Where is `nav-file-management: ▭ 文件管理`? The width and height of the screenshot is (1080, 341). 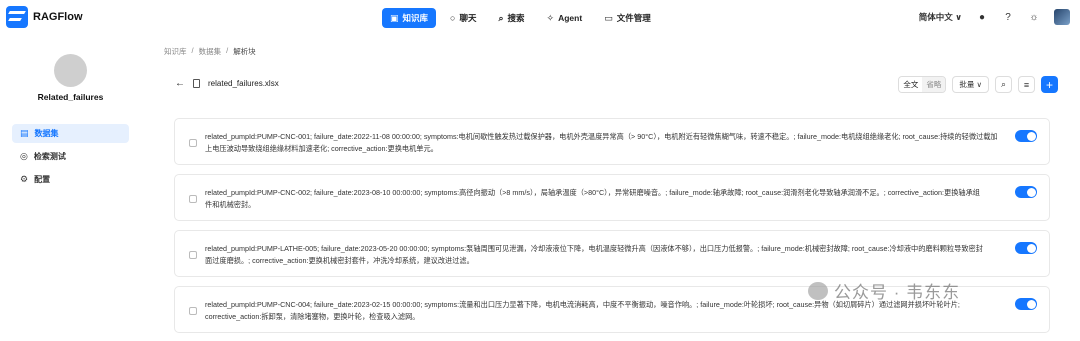
nav-file-management: ▭ 文件管理 is located at coordinates (627, 18).